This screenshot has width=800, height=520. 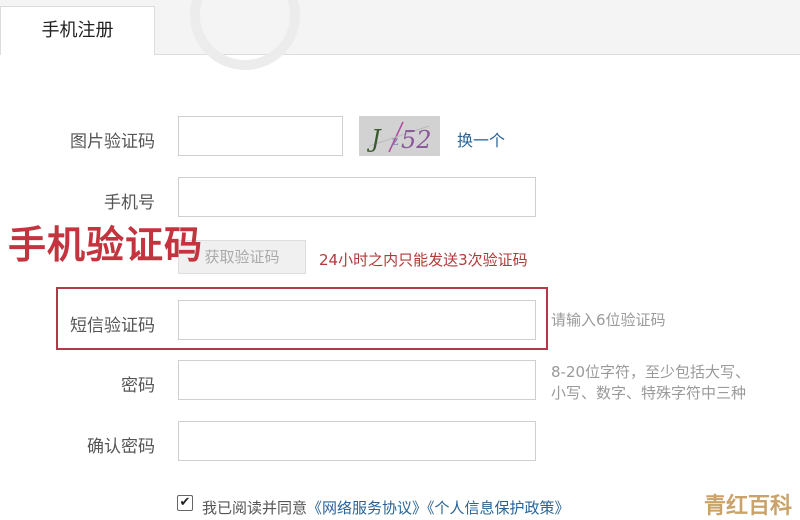 I want to click on watermark: 青红百科, so click(x=748, y=506).